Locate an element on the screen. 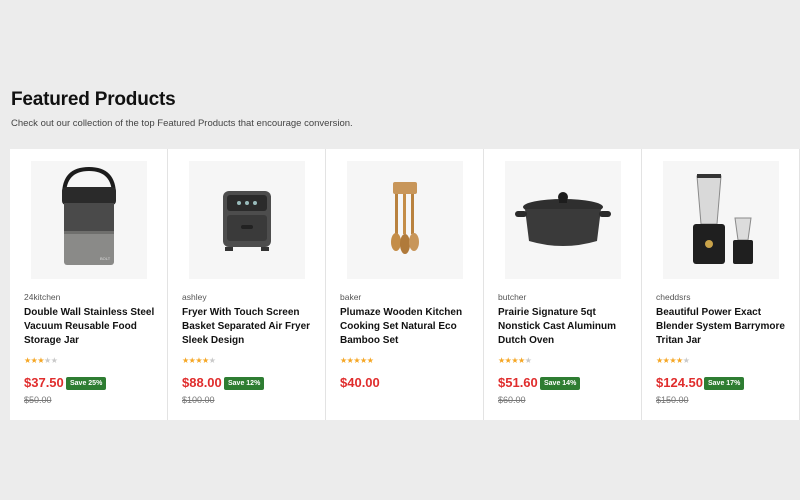 The width and height of the screenshot is (800, 500). wooden-utensils-icon is located at coordinates (405, 218).